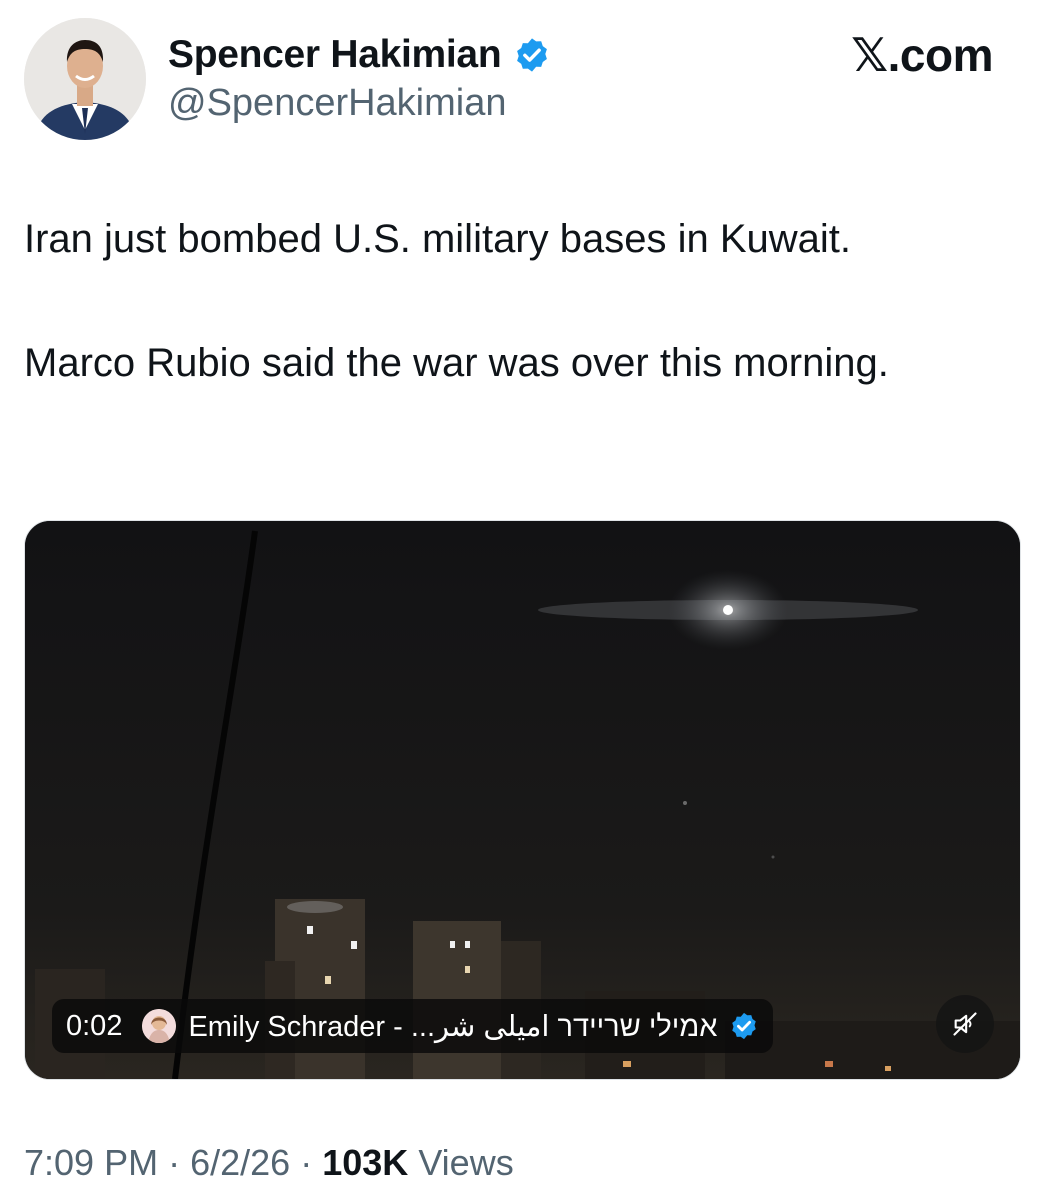 The height and width of the screenshot is (1200, 1043). I want to click on tweet-time: 7:09 PM, so click(91, 1162).